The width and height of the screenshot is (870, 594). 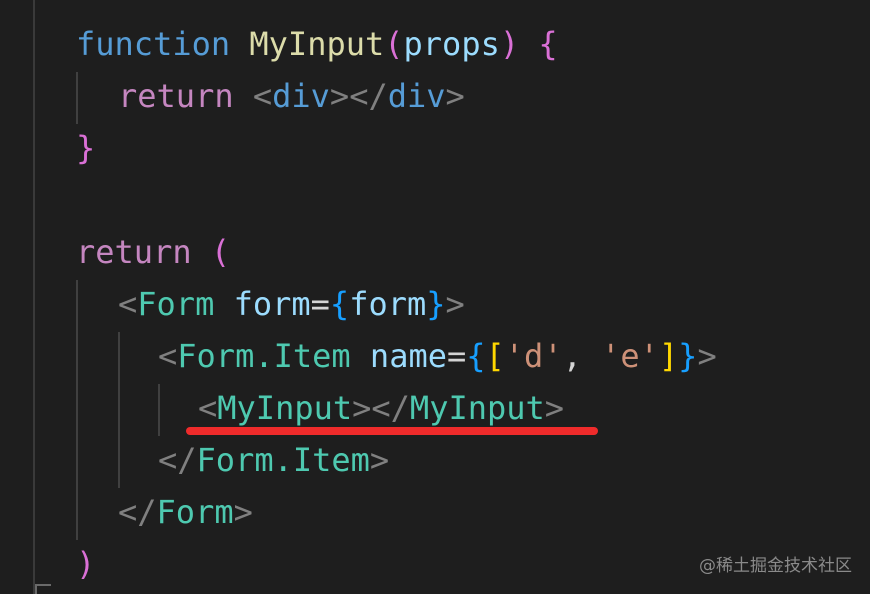 I want to click on param-props: props, so click(x=451, y=44).